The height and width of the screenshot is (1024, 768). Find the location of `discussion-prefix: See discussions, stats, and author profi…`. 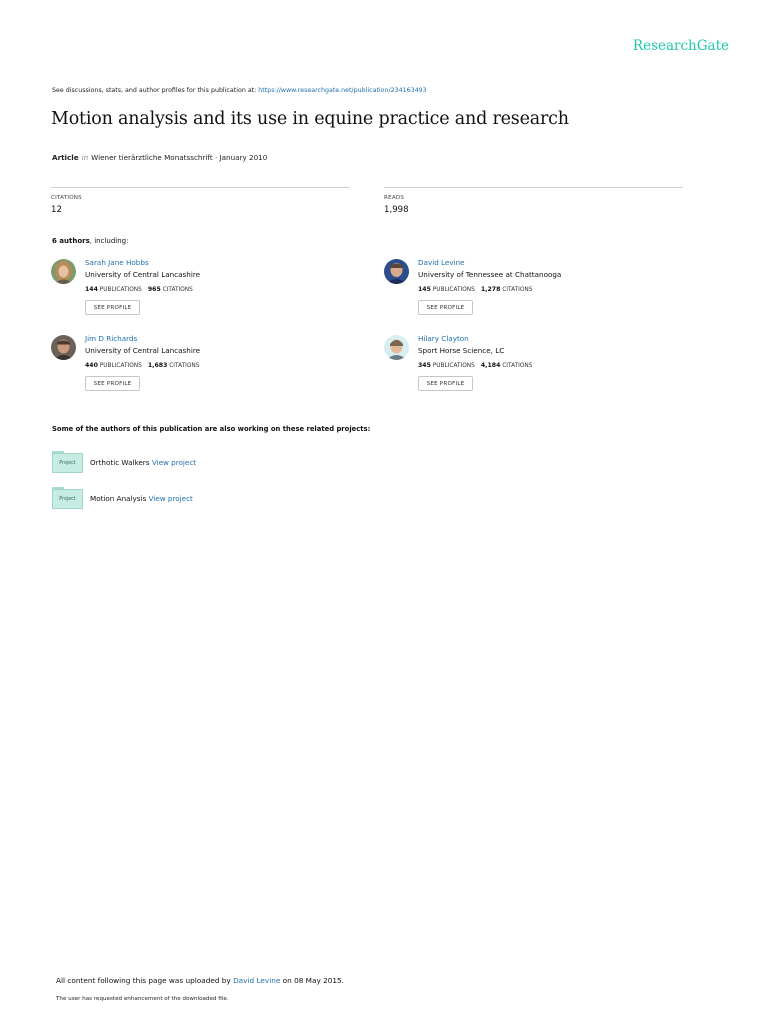

discussion-prefix: See discussions, stats, and author profi… is located at coordinates (154, 90).